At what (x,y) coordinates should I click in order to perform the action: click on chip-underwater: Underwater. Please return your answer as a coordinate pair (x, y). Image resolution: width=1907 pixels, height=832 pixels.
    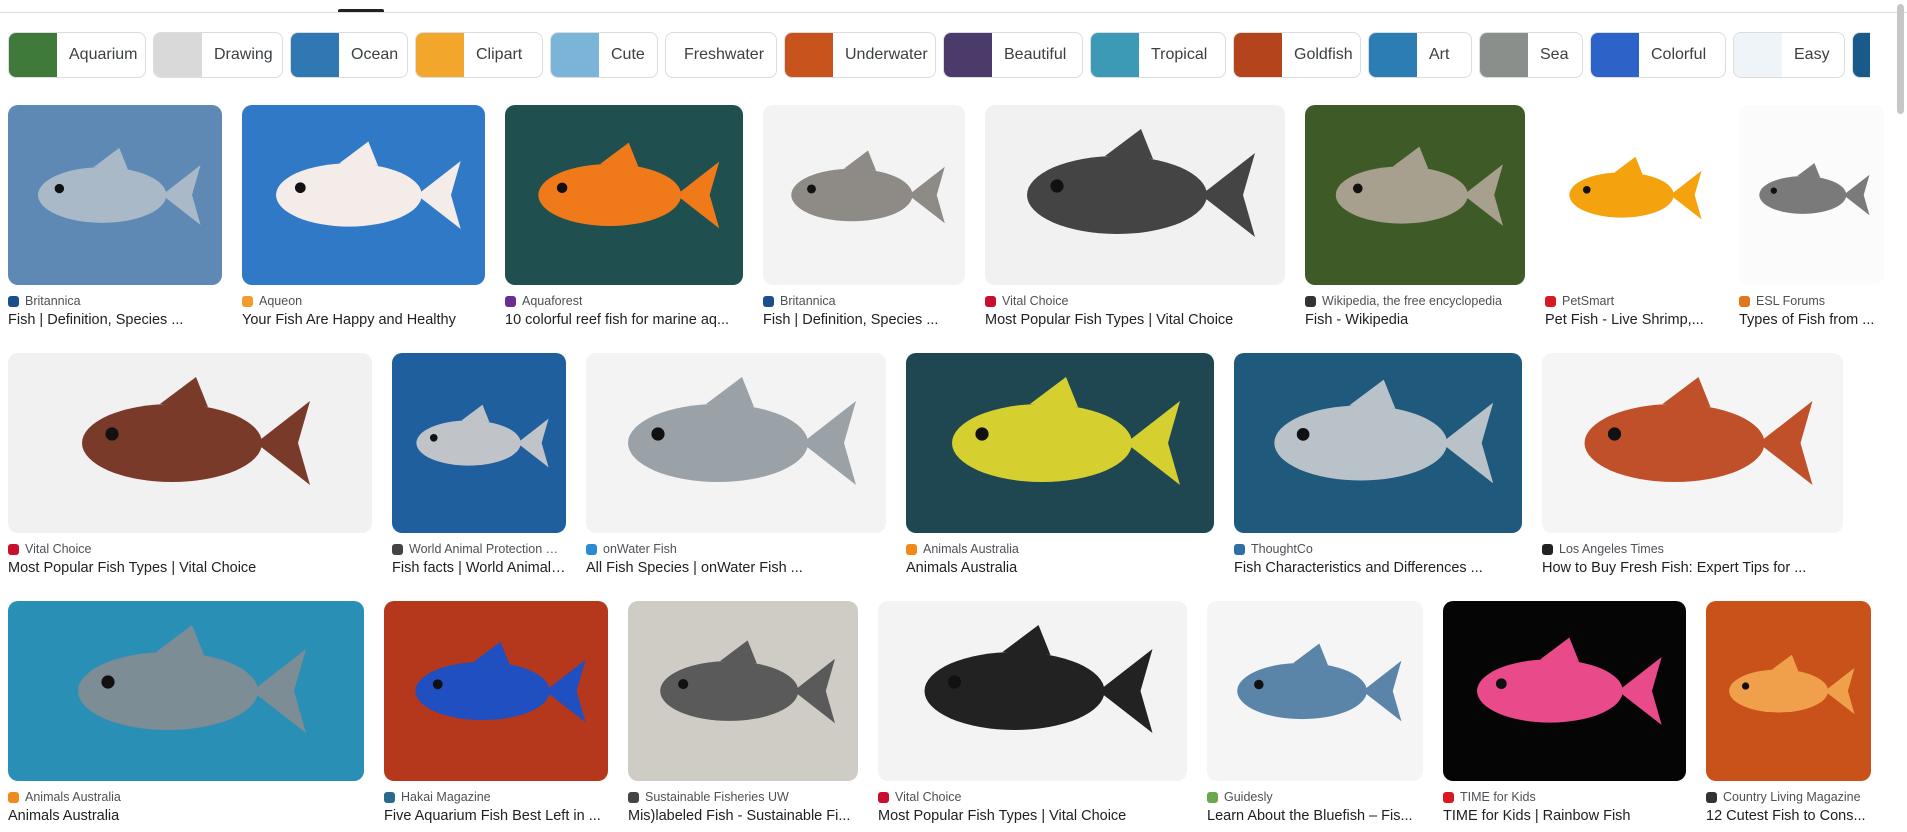
    Looking at the image, I should click on (860, 55).